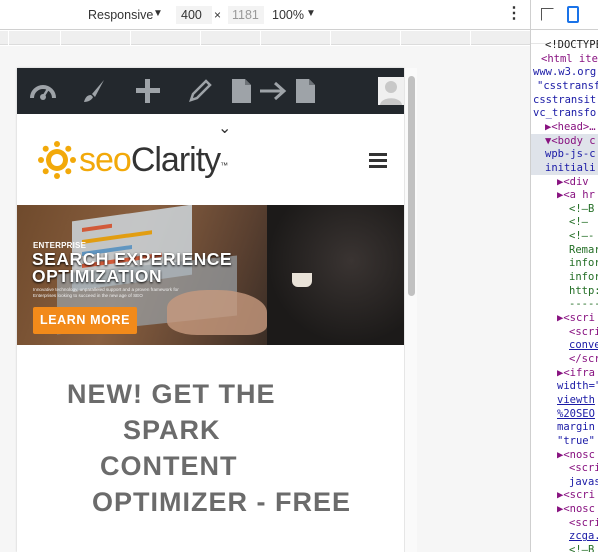 This screenshot has height=552, width=598. What do you see at coordinates (573, 14) in the screenshot?
I see `device-toggle-icon` at bounding box center [573, 14].